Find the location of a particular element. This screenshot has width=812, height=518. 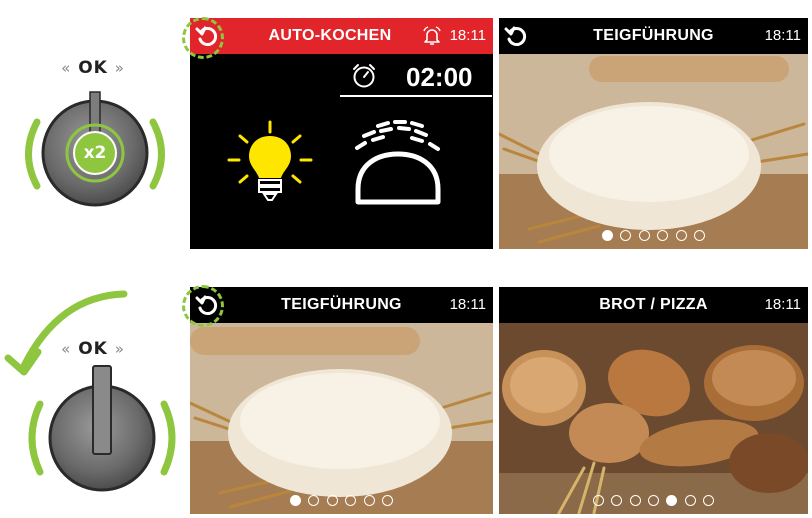

knob-top-ok-label: « OK » is located at coordinates (93, 68).